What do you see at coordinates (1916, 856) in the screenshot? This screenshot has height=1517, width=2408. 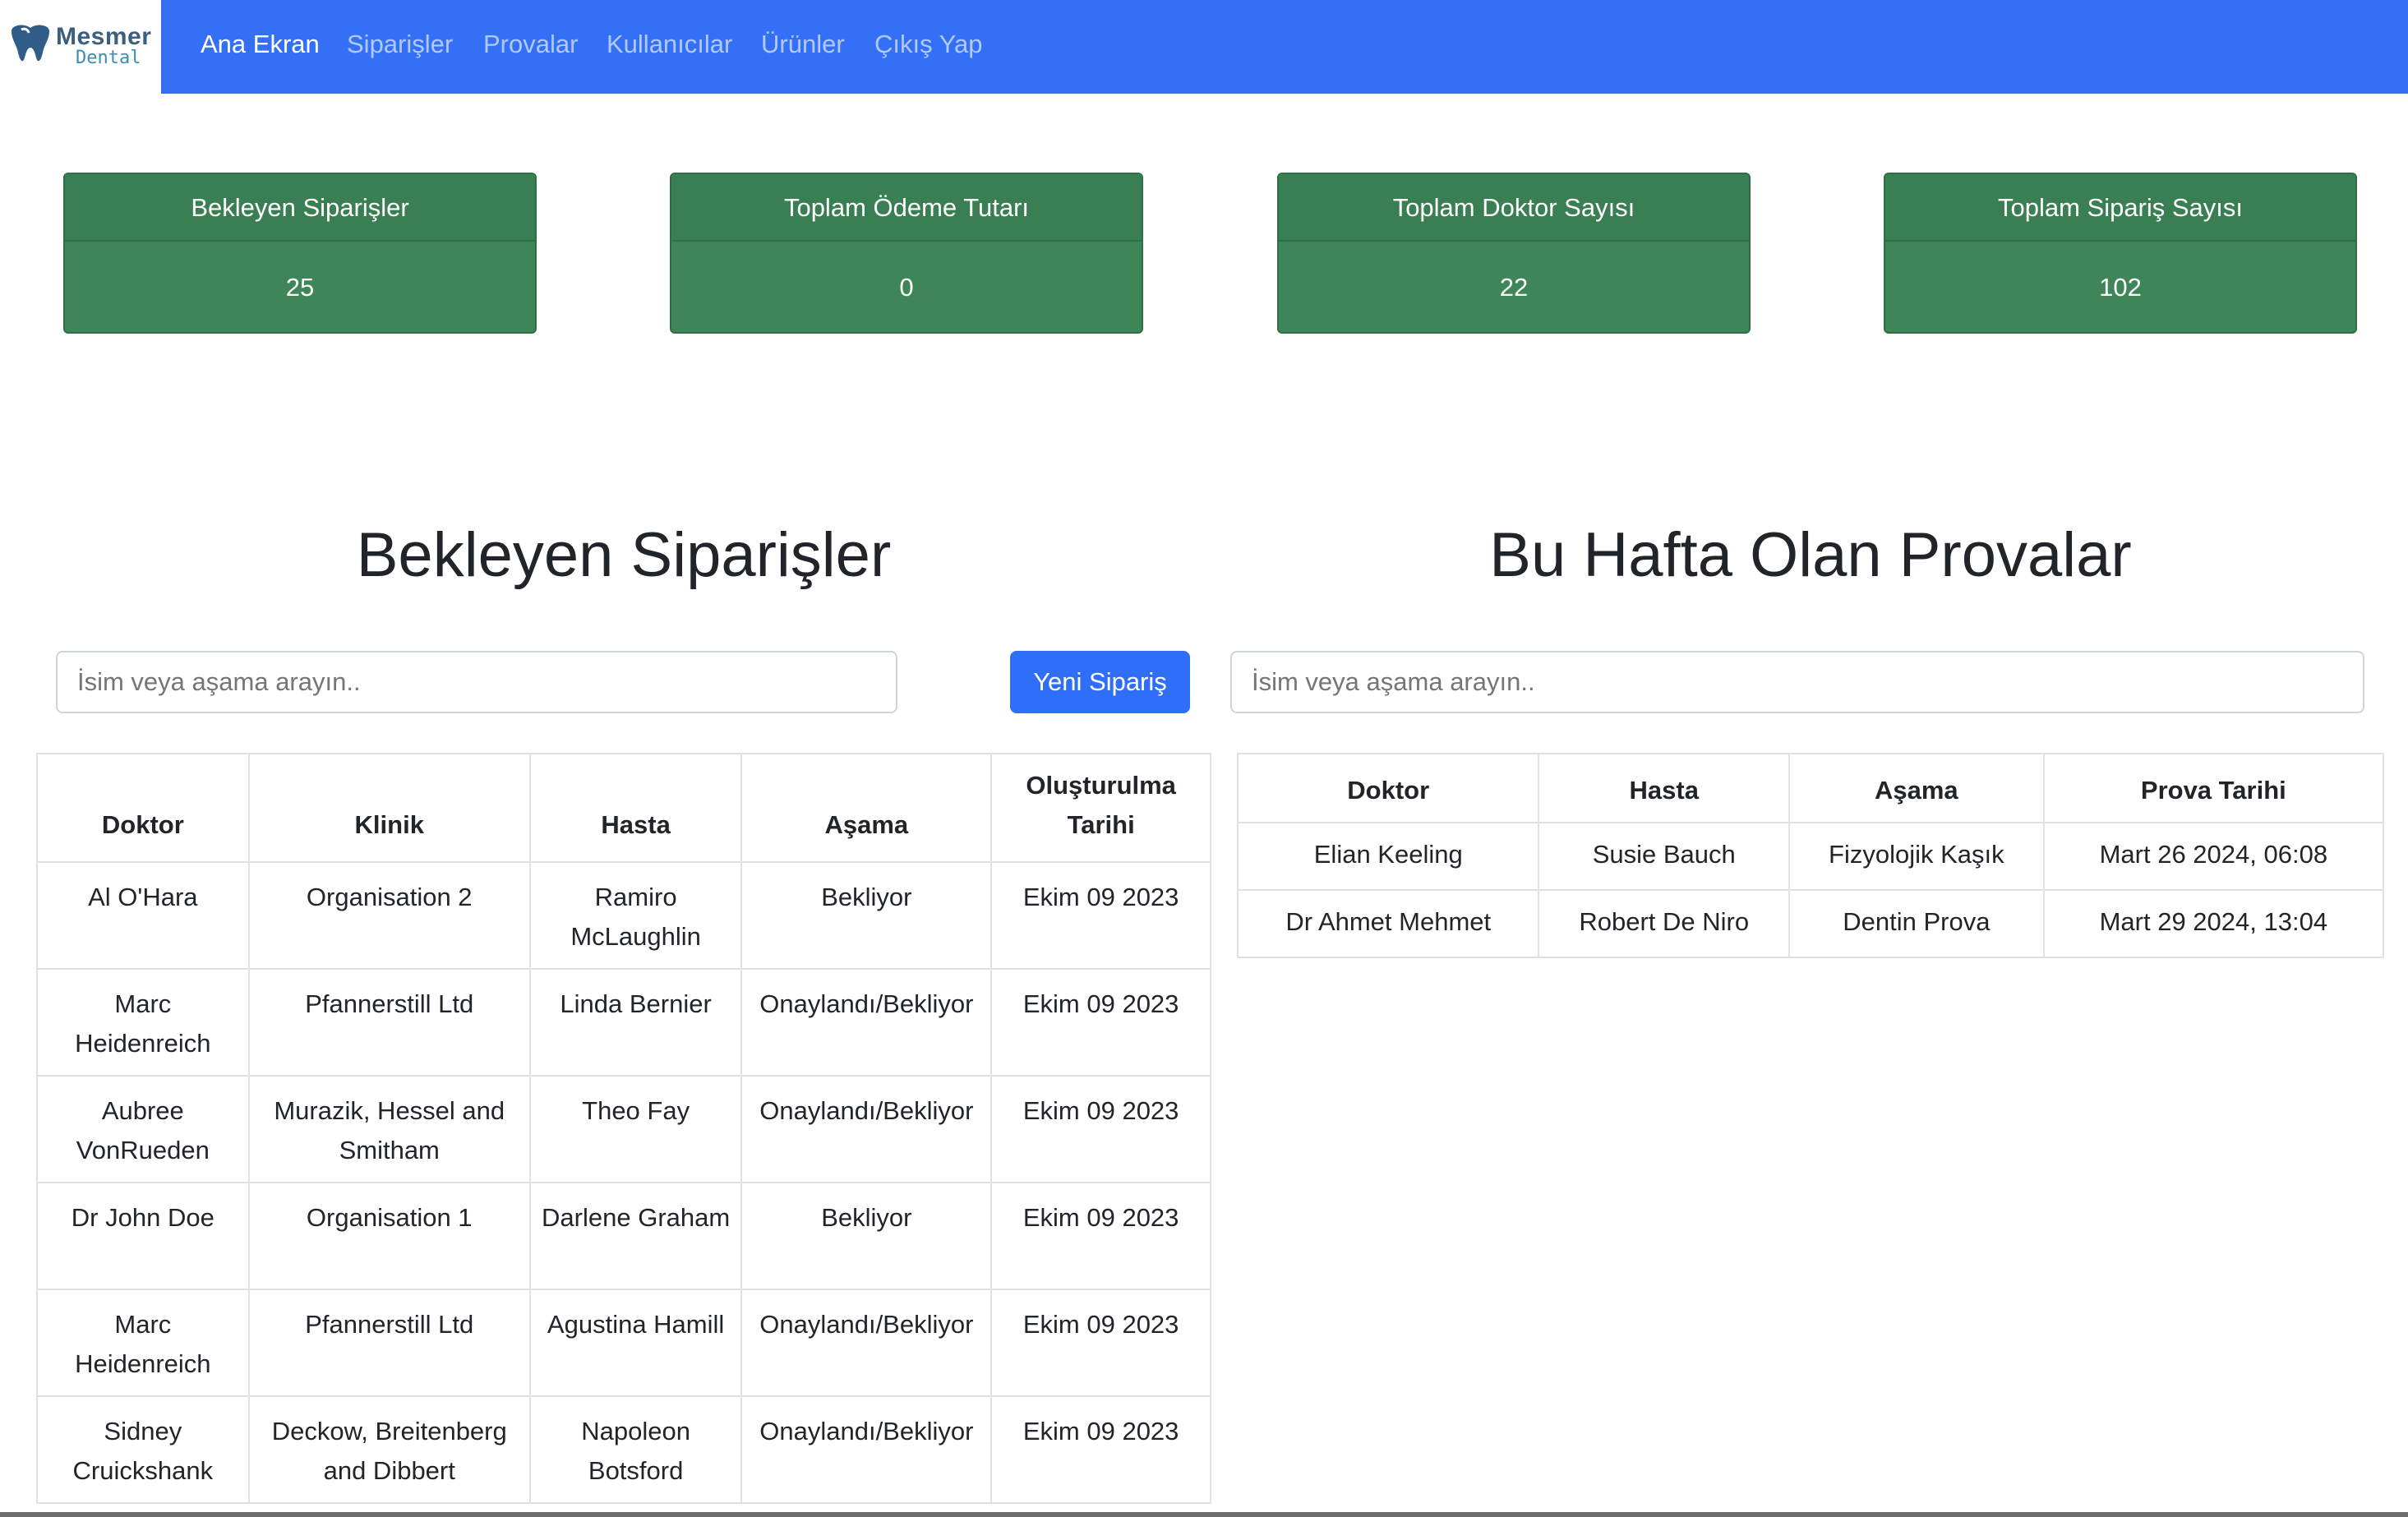 I see `cell-stage: Fizyolojik Kaşık` at bounding box center [1916, 856].